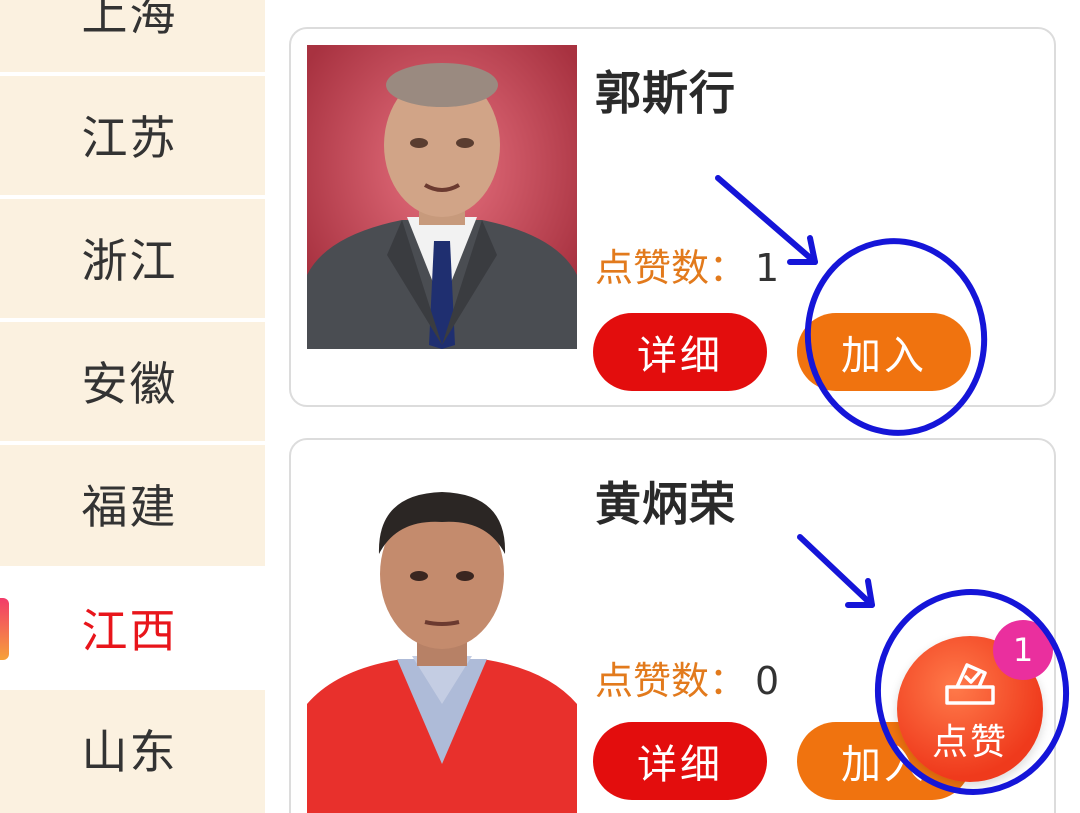  Describe the element at coordinates (129, 384) in the screenshot. I see `sidebar-item-label: 安徽` at that location.